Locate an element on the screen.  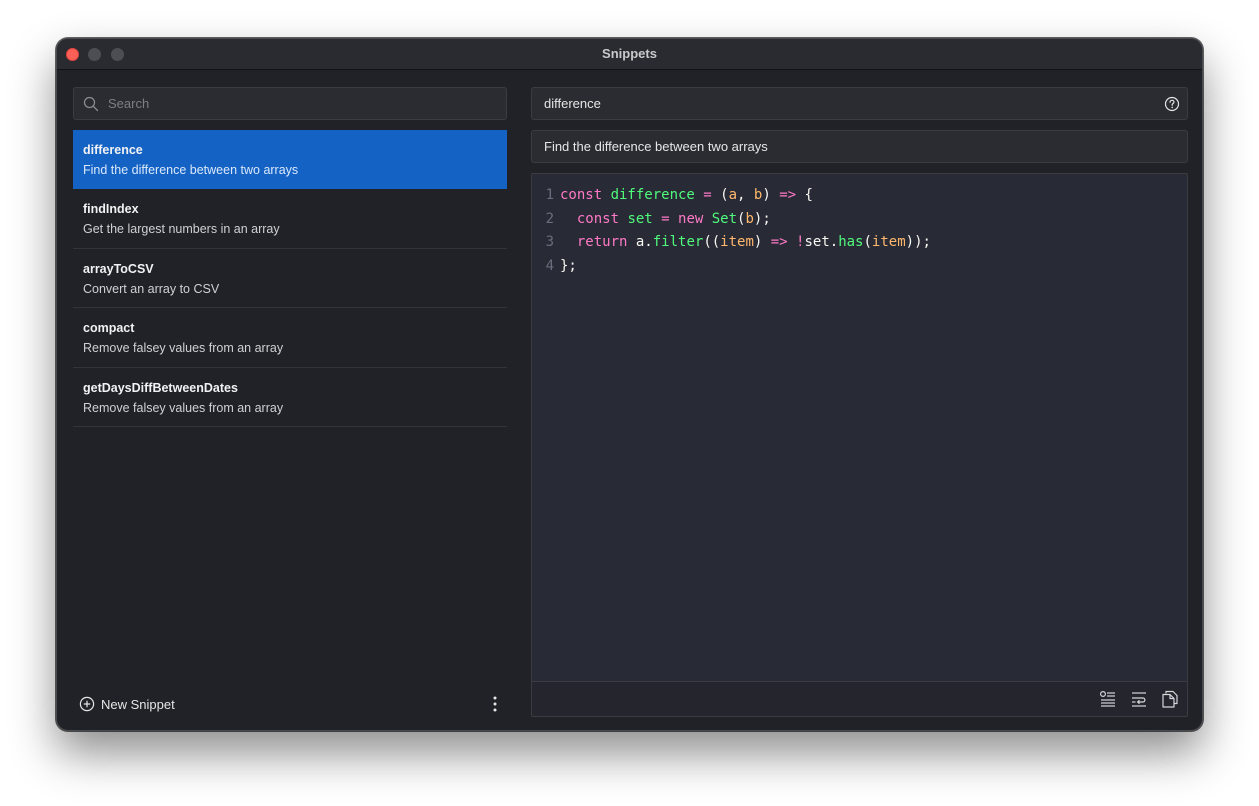
snippet-name-field is located at coordinates (859, 103).